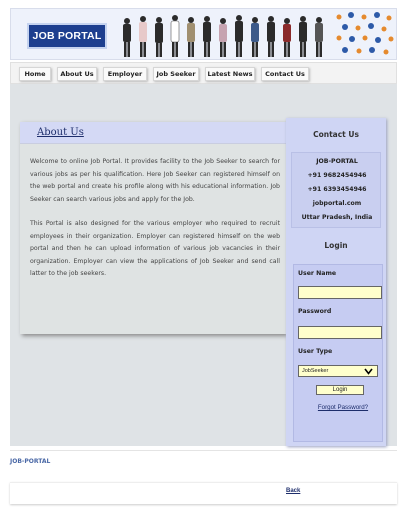 This screenshot has height=516, width=405. Describe the element at coordinates (30, 461) in the screenshot. I see `footer-brand: JOB-PORTAL` at that location.